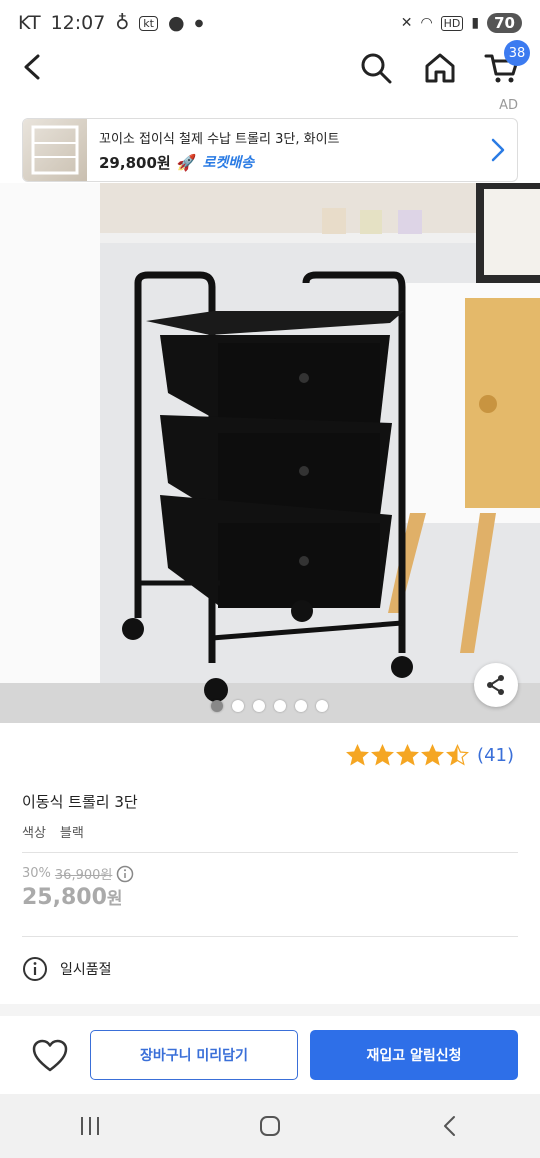  Describe the element at coordinates (29, 23) in the screenshot. I see `carrier-label: KT` at that location.